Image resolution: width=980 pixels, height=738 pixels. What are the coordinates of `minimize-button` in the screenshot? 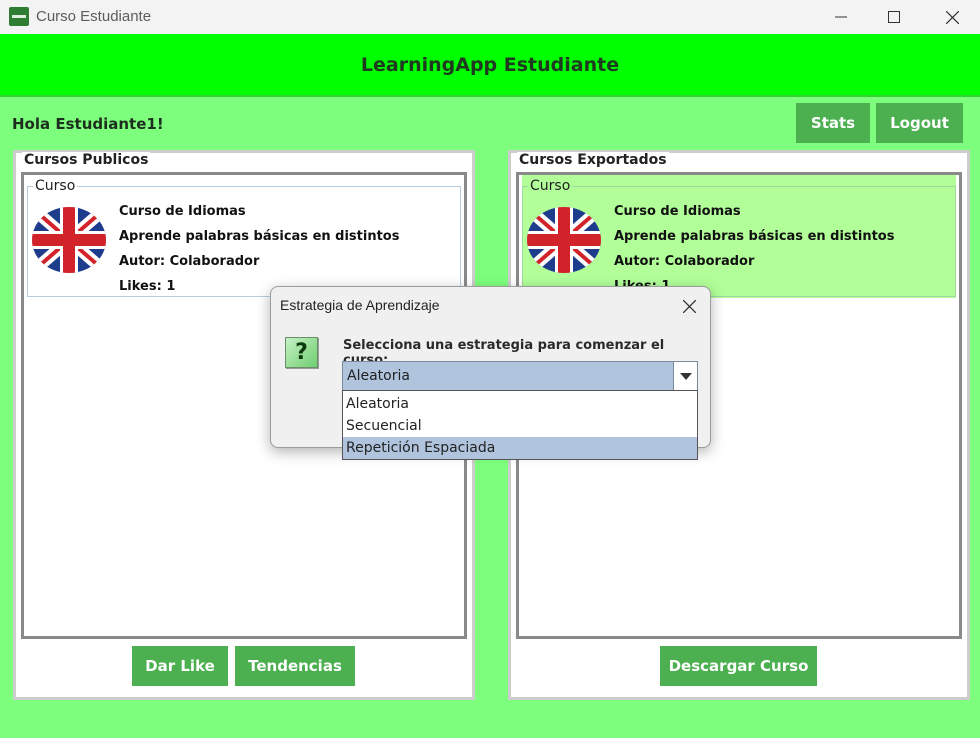 It's located at (841, 17).